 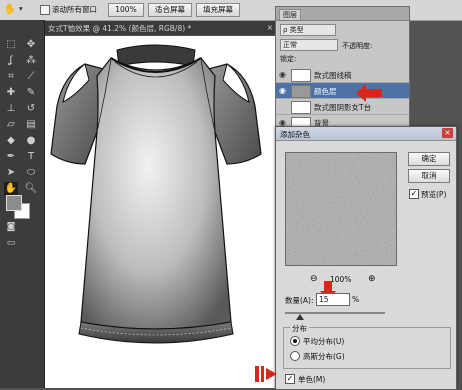 What do you see at coordinates (290, 14) in the screenshot?
I see `tab-layers: 图层` at bounding box center [290, 14].